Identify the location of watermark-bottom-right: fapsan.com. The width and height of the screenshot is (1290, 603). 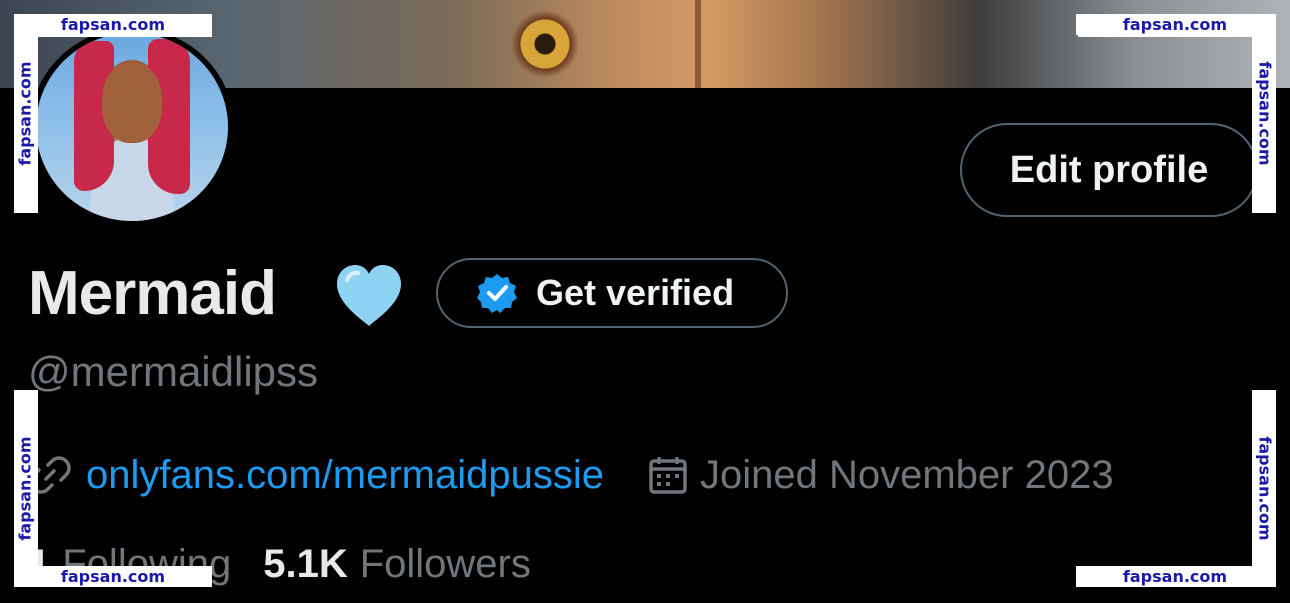
(1175, 576).